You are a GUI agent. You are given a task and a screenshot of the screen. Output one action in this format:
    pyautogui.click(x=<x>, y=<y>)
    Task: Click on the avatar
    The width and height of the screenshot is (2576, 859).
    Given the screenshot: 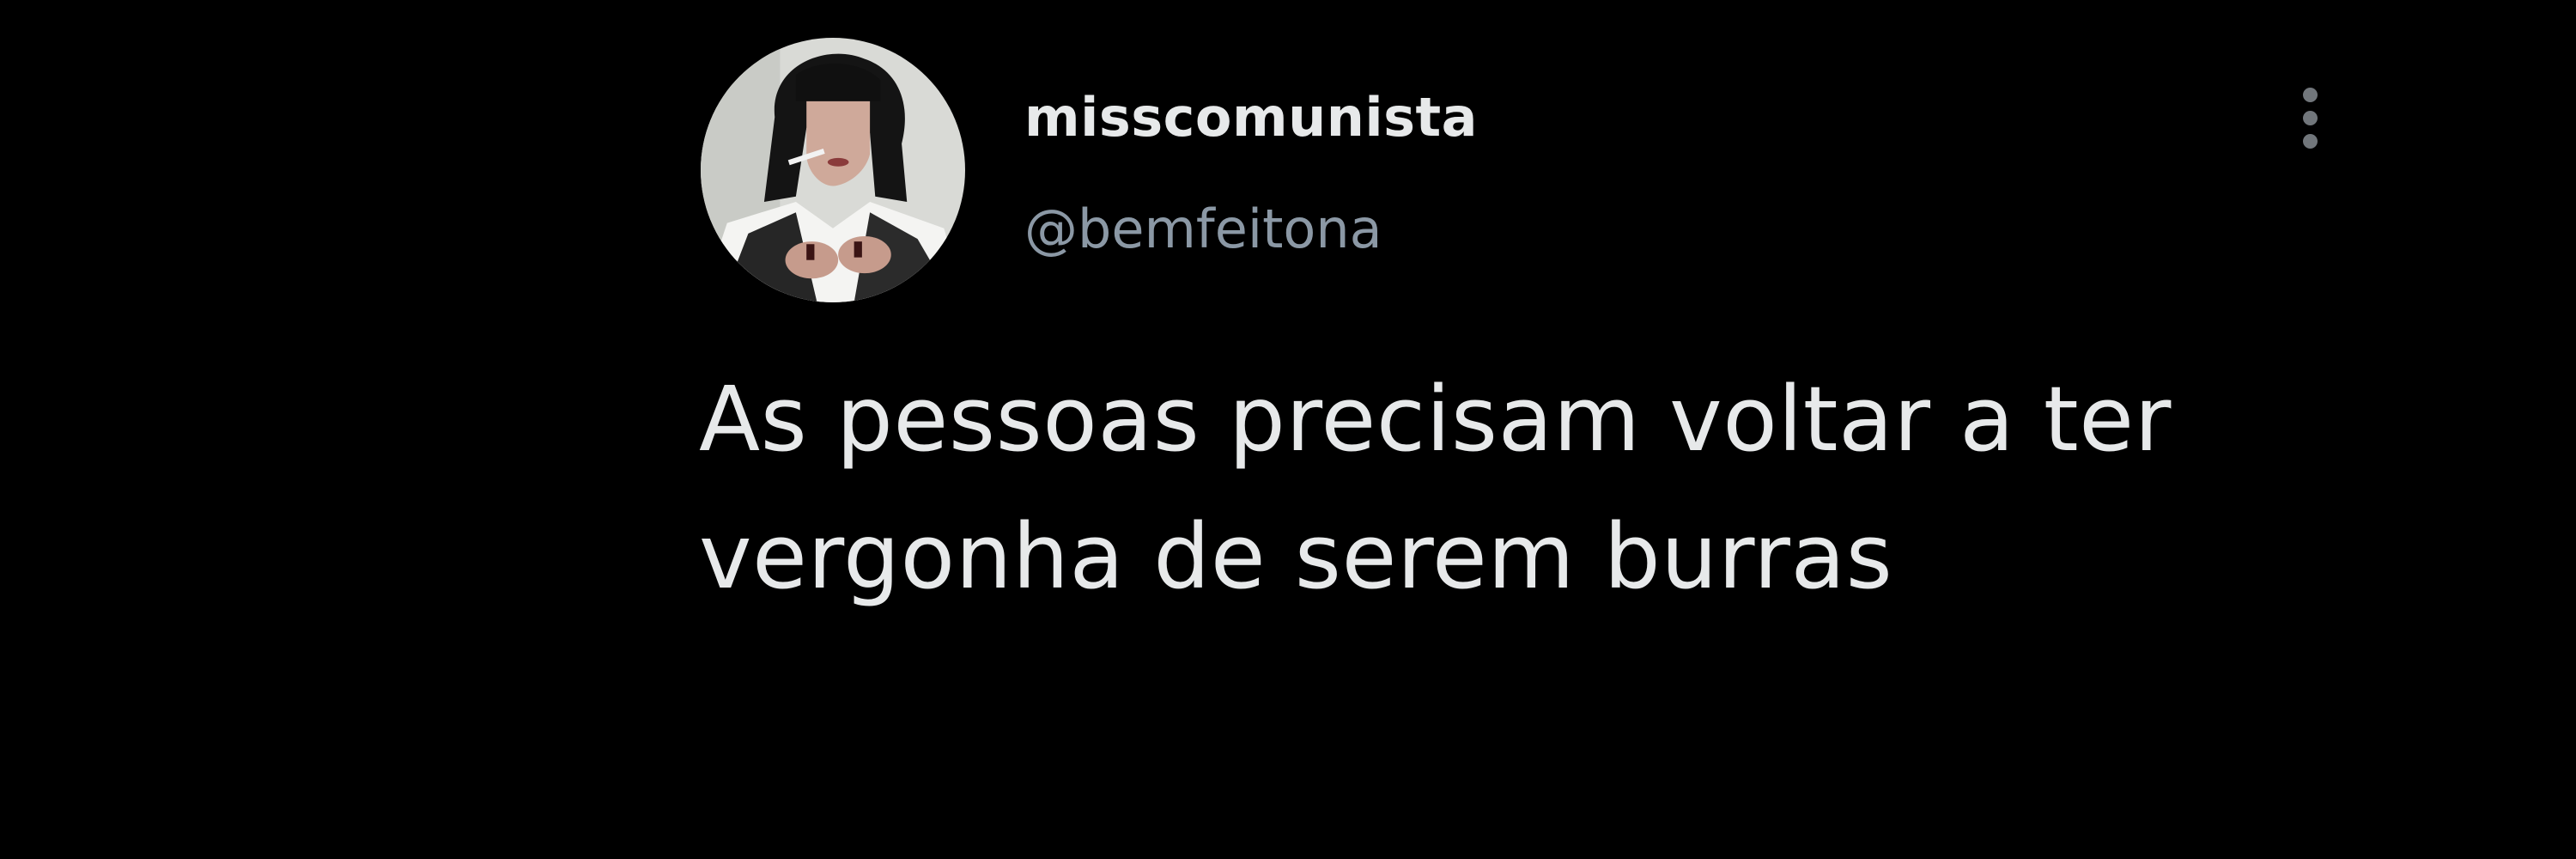 What is the action you would take?
    pyautogui.click(x=833, y=170)
    